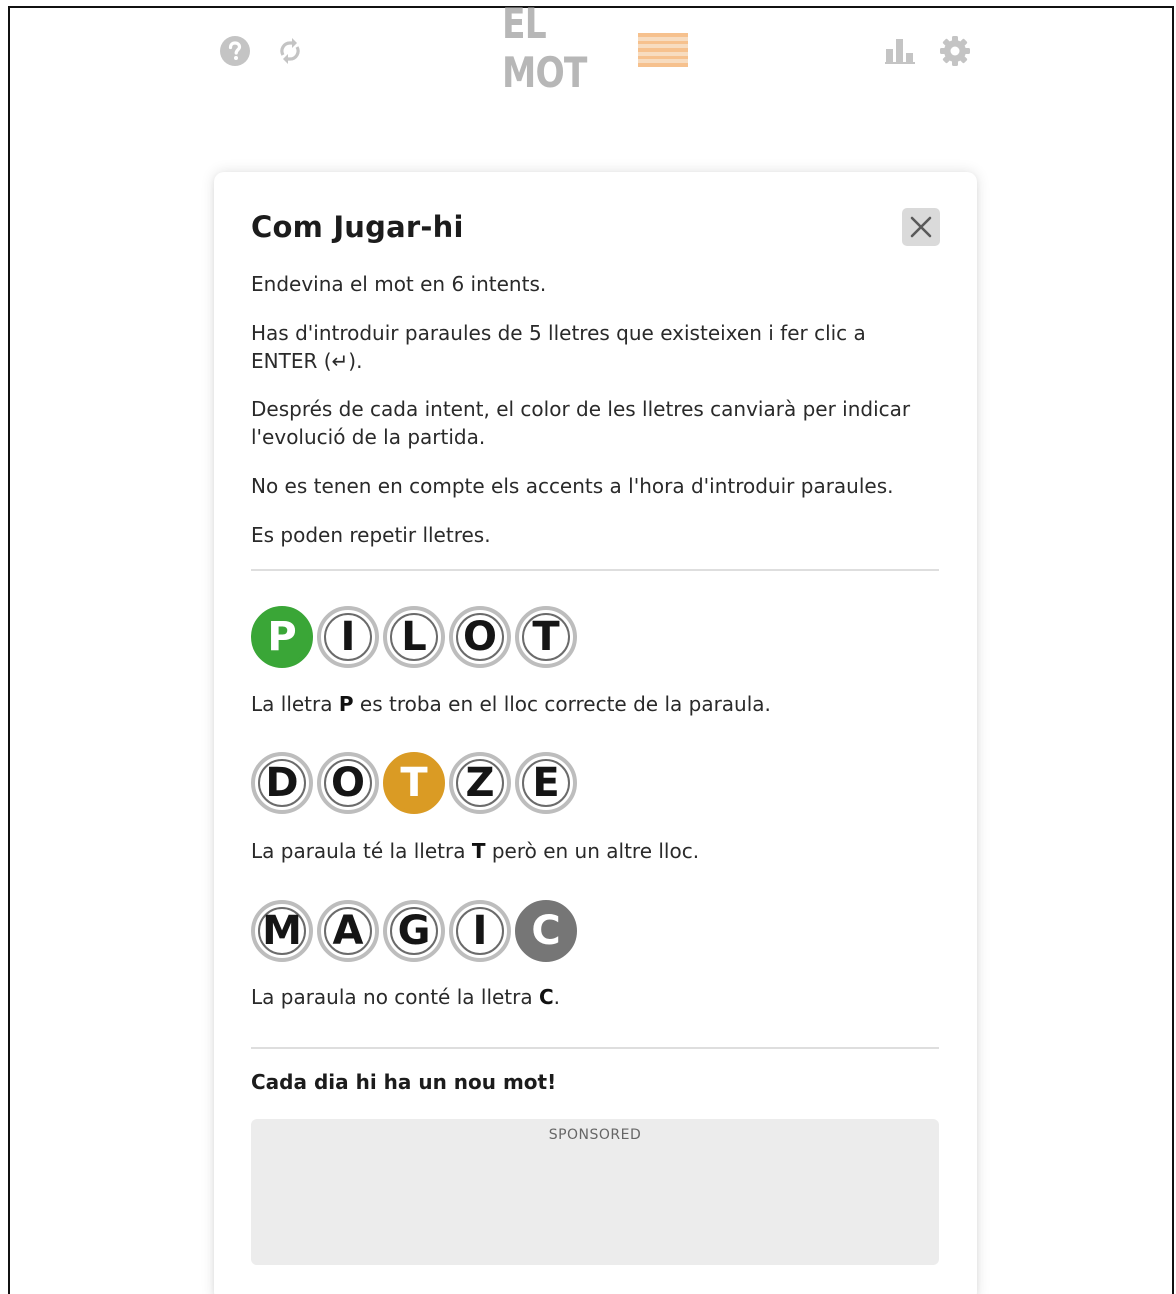  I want to click on close-button, so click(921, 227).